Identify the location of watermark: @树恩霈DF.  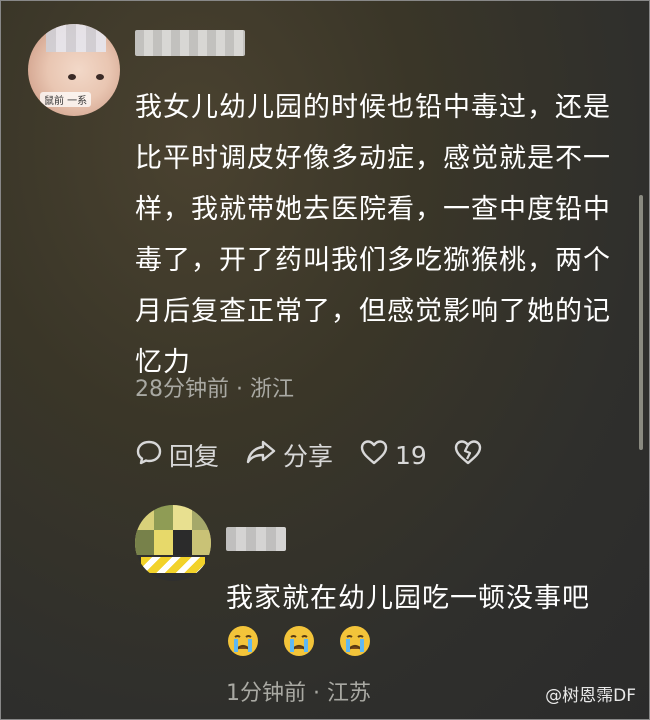
(590, 693).